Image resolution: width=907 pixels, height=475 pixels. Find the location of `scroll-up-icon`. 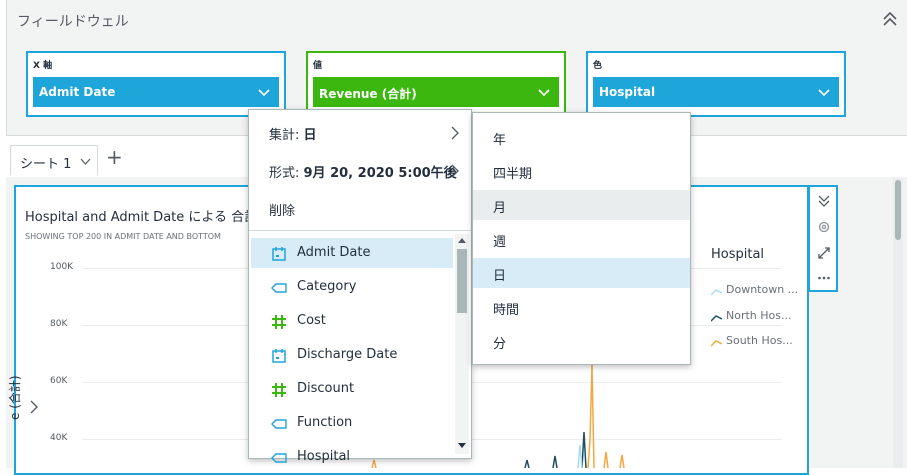

scroll-up-icon is located at coordinates (462, 240).